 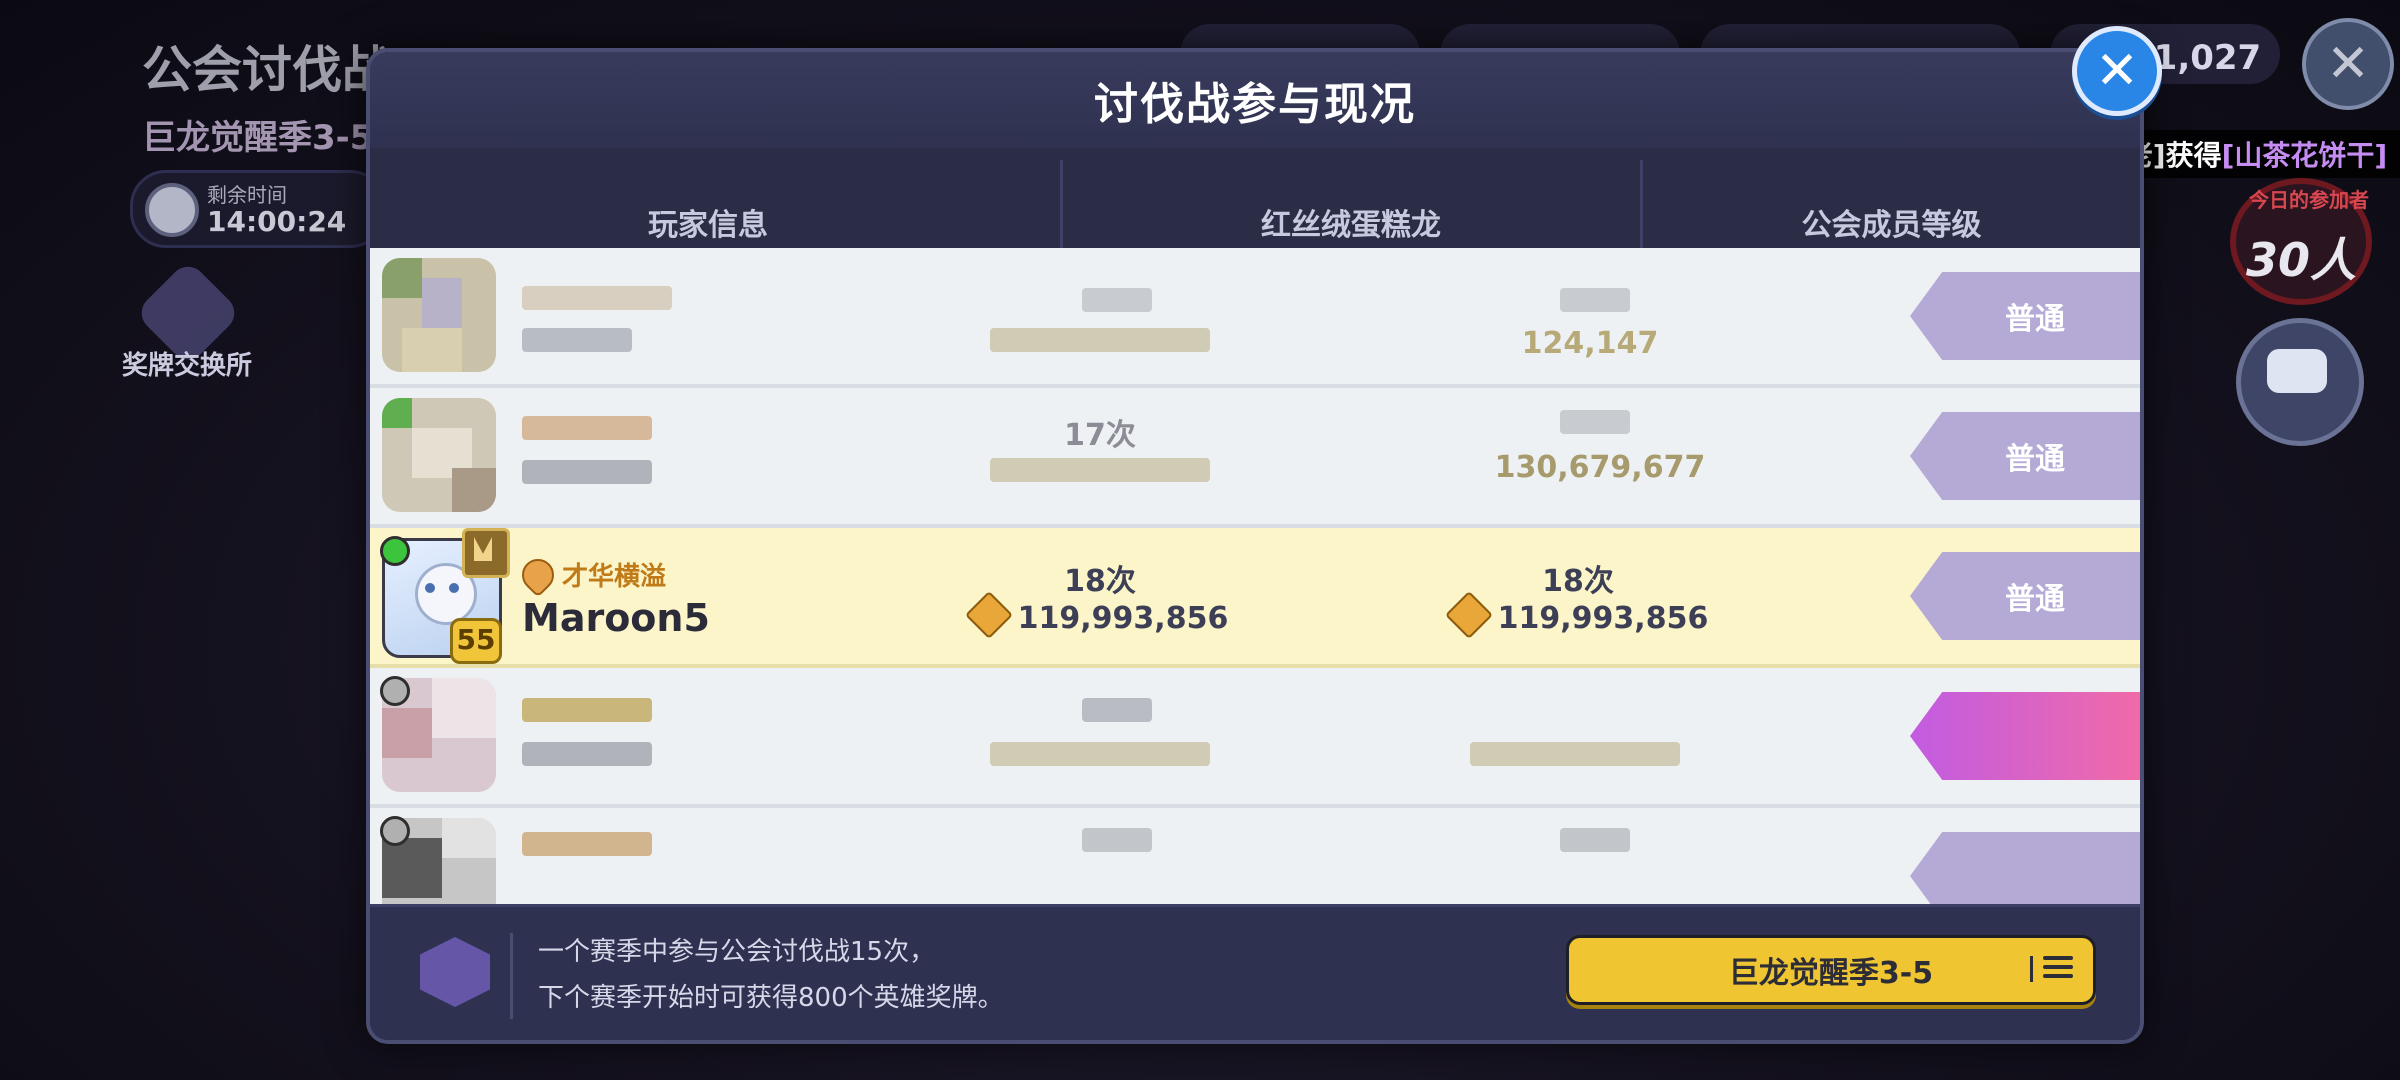 I want to click on menu-icon, so click(x=2051, y=969).